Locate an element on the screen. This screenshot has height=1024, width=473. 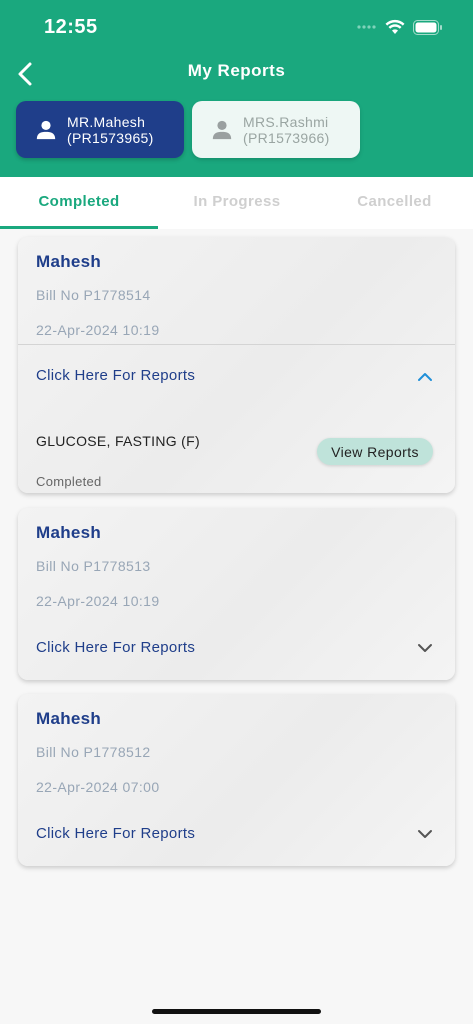
chevron-up-icon is located at coordinates (425, 377).